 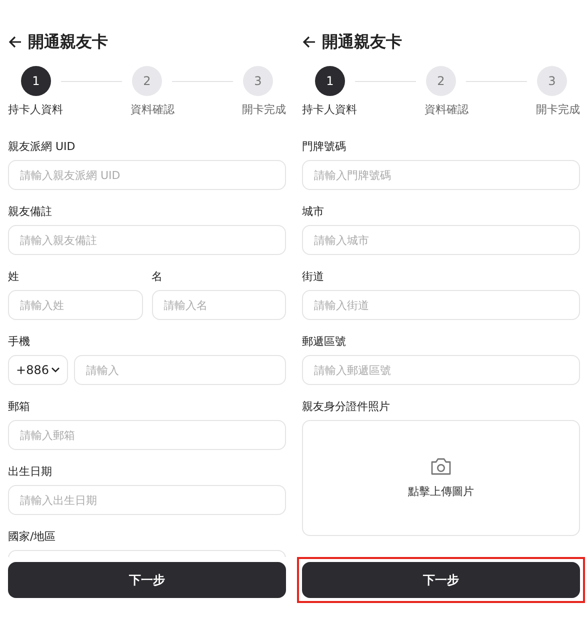 What do you see at coordinates (19, 341) in the screenshot?
I see `field-label: 手機` at bounding box center [19, 341].